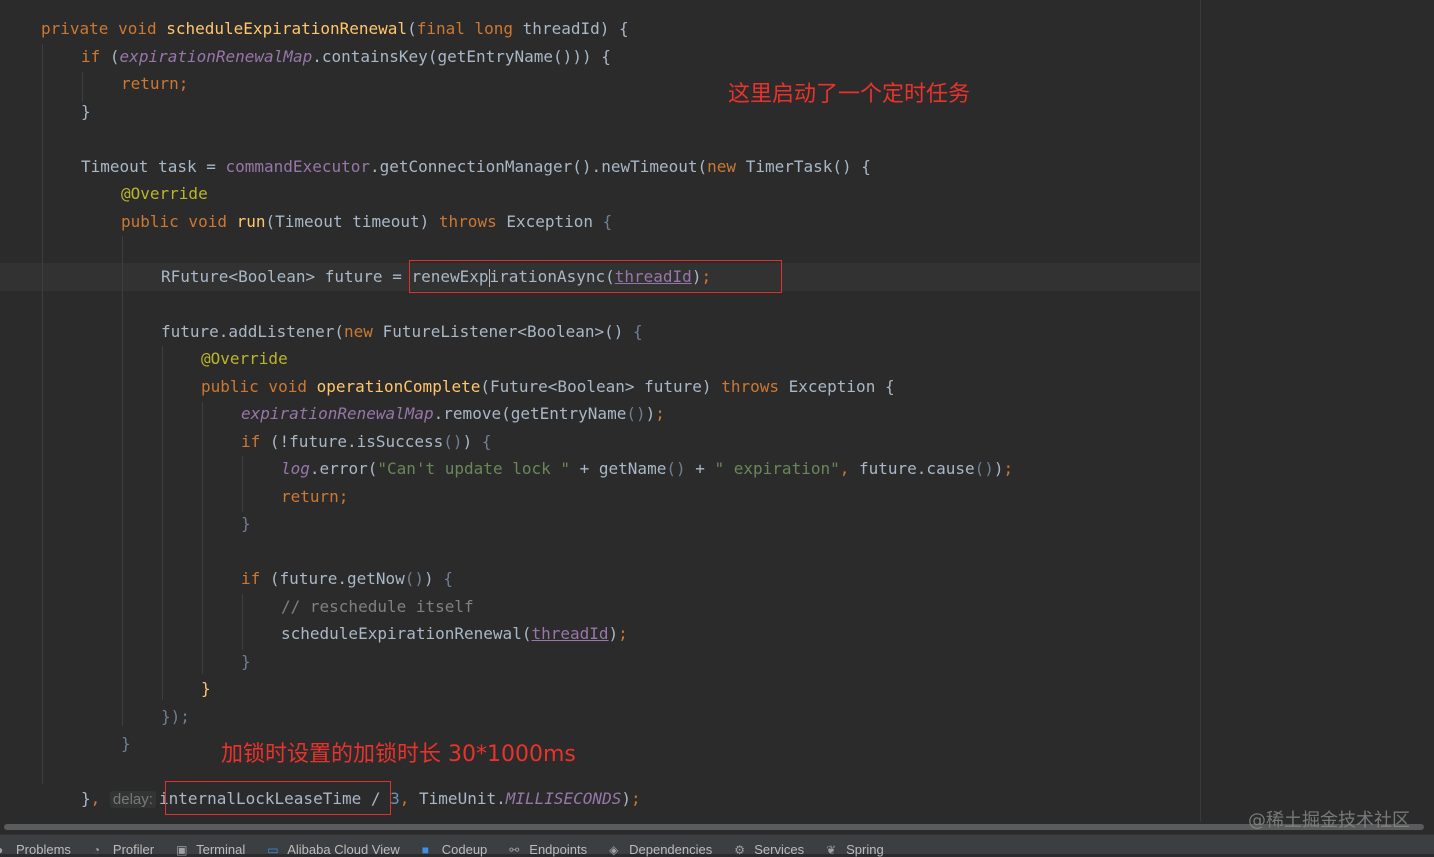  I want to click on code-token: public void, so click(259, 386).